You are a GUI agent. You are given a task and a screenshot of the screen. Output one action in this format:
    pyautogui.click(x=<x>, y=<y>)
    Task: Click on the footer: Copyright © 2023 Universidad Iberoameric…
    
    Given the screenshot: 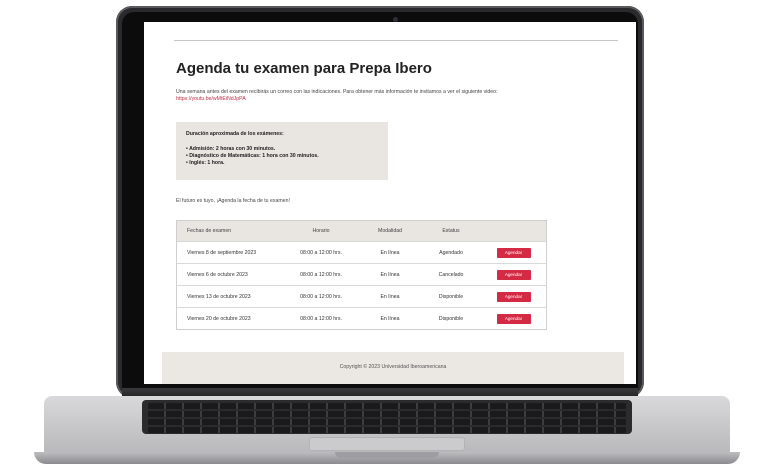 What is the action you would take?
    pyautogui.click(x=393, y=368)
    